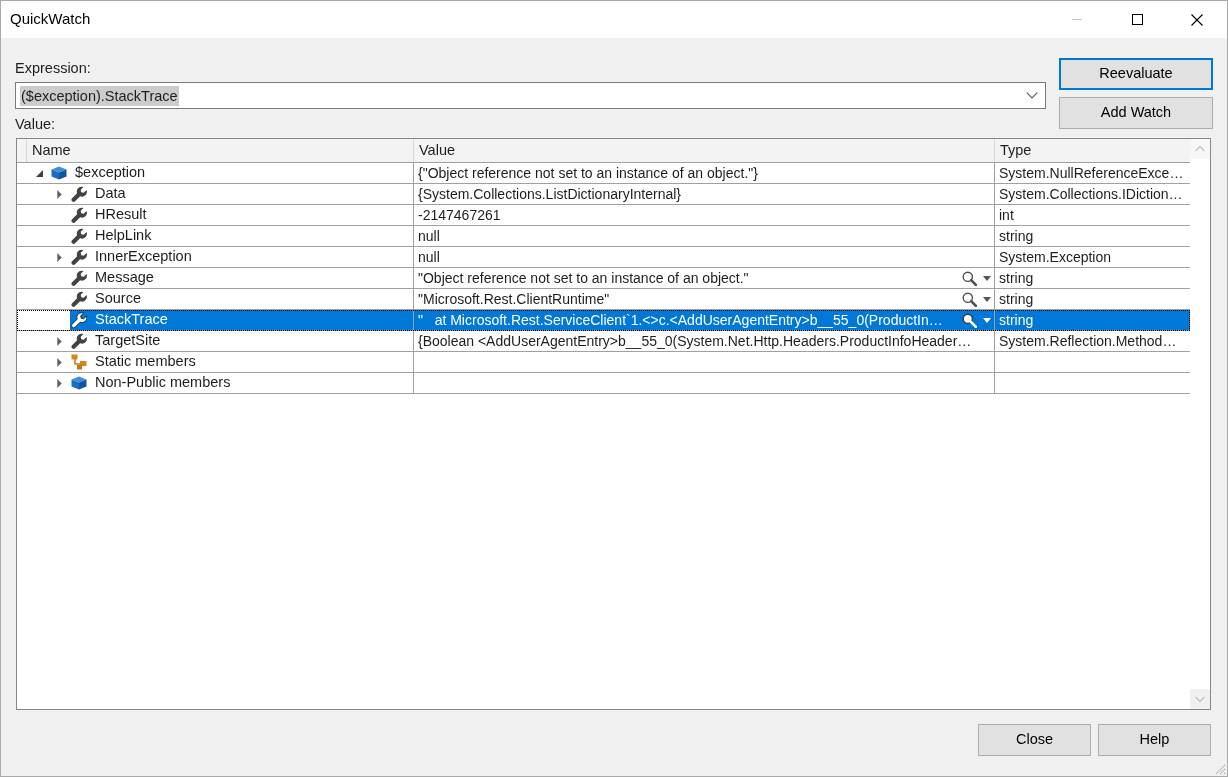  Describe the element at coordinates (124, 278) in the screenshot. I see `variable-name: Message` at that location.